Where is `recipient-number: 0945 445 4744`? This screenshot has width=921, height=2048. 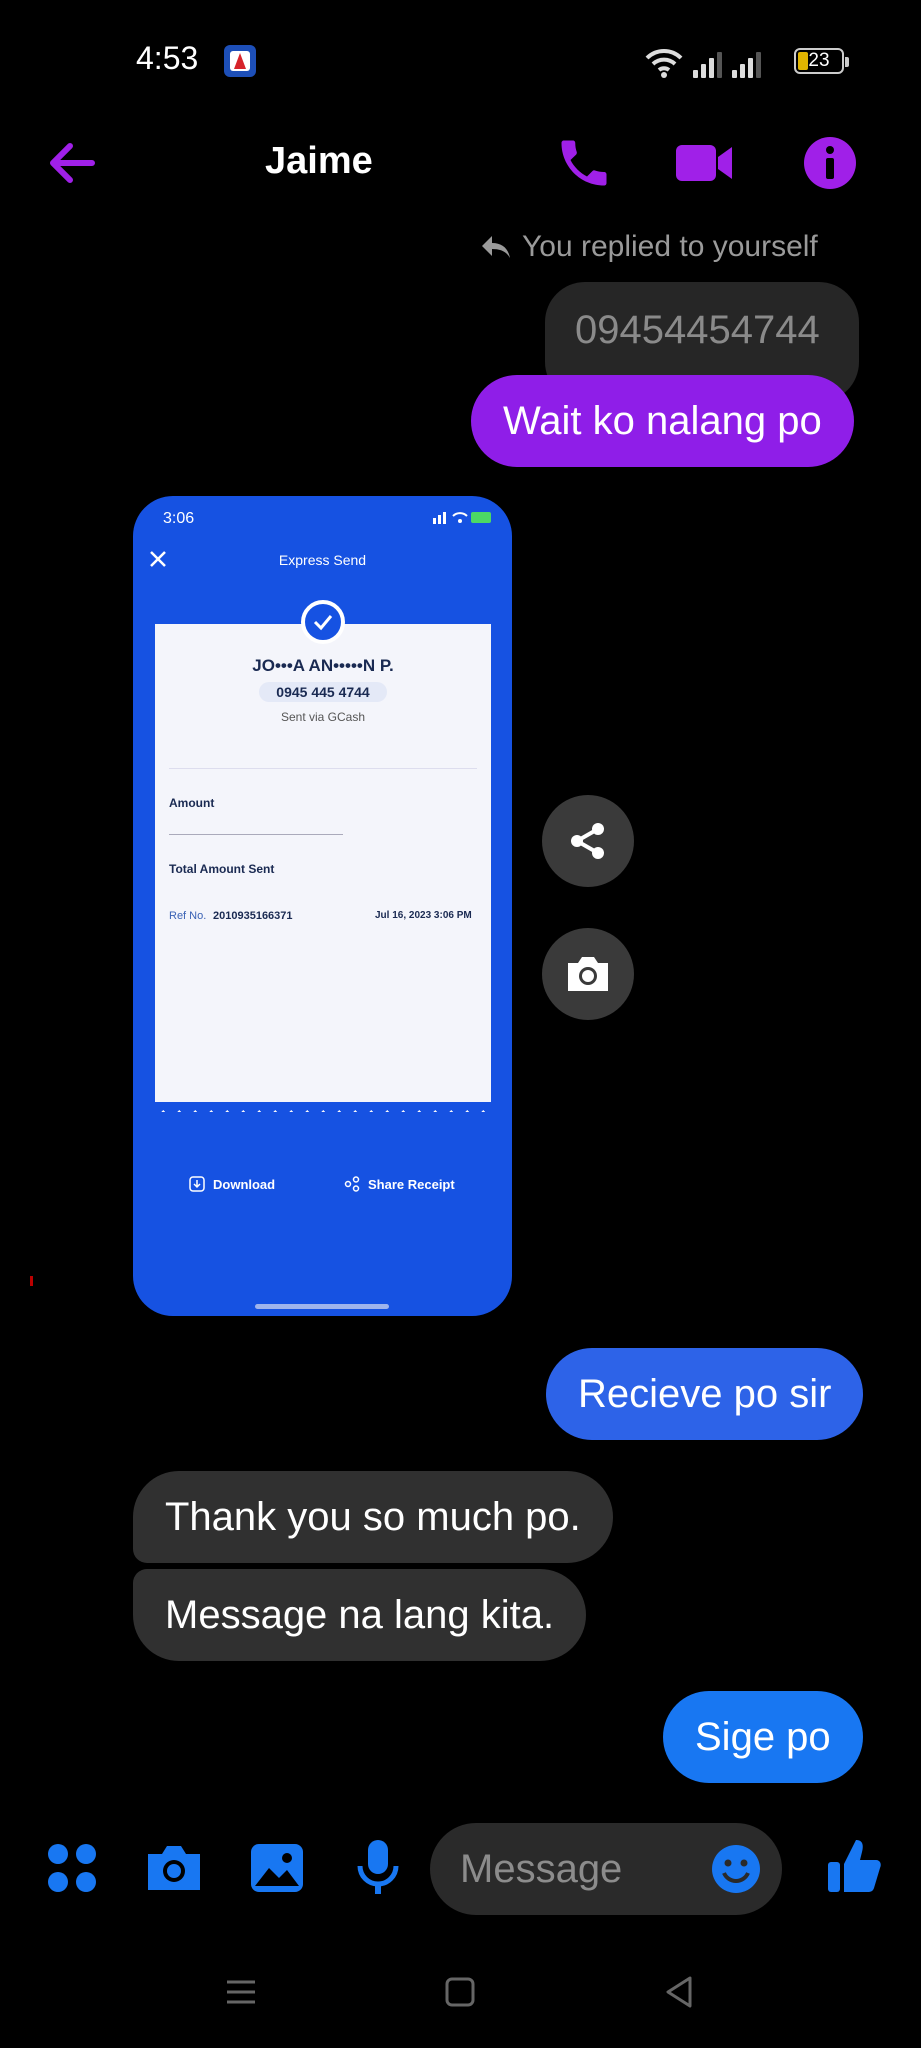 recipient-number: 0945 445 4744 is located at coordinates (323, 692).